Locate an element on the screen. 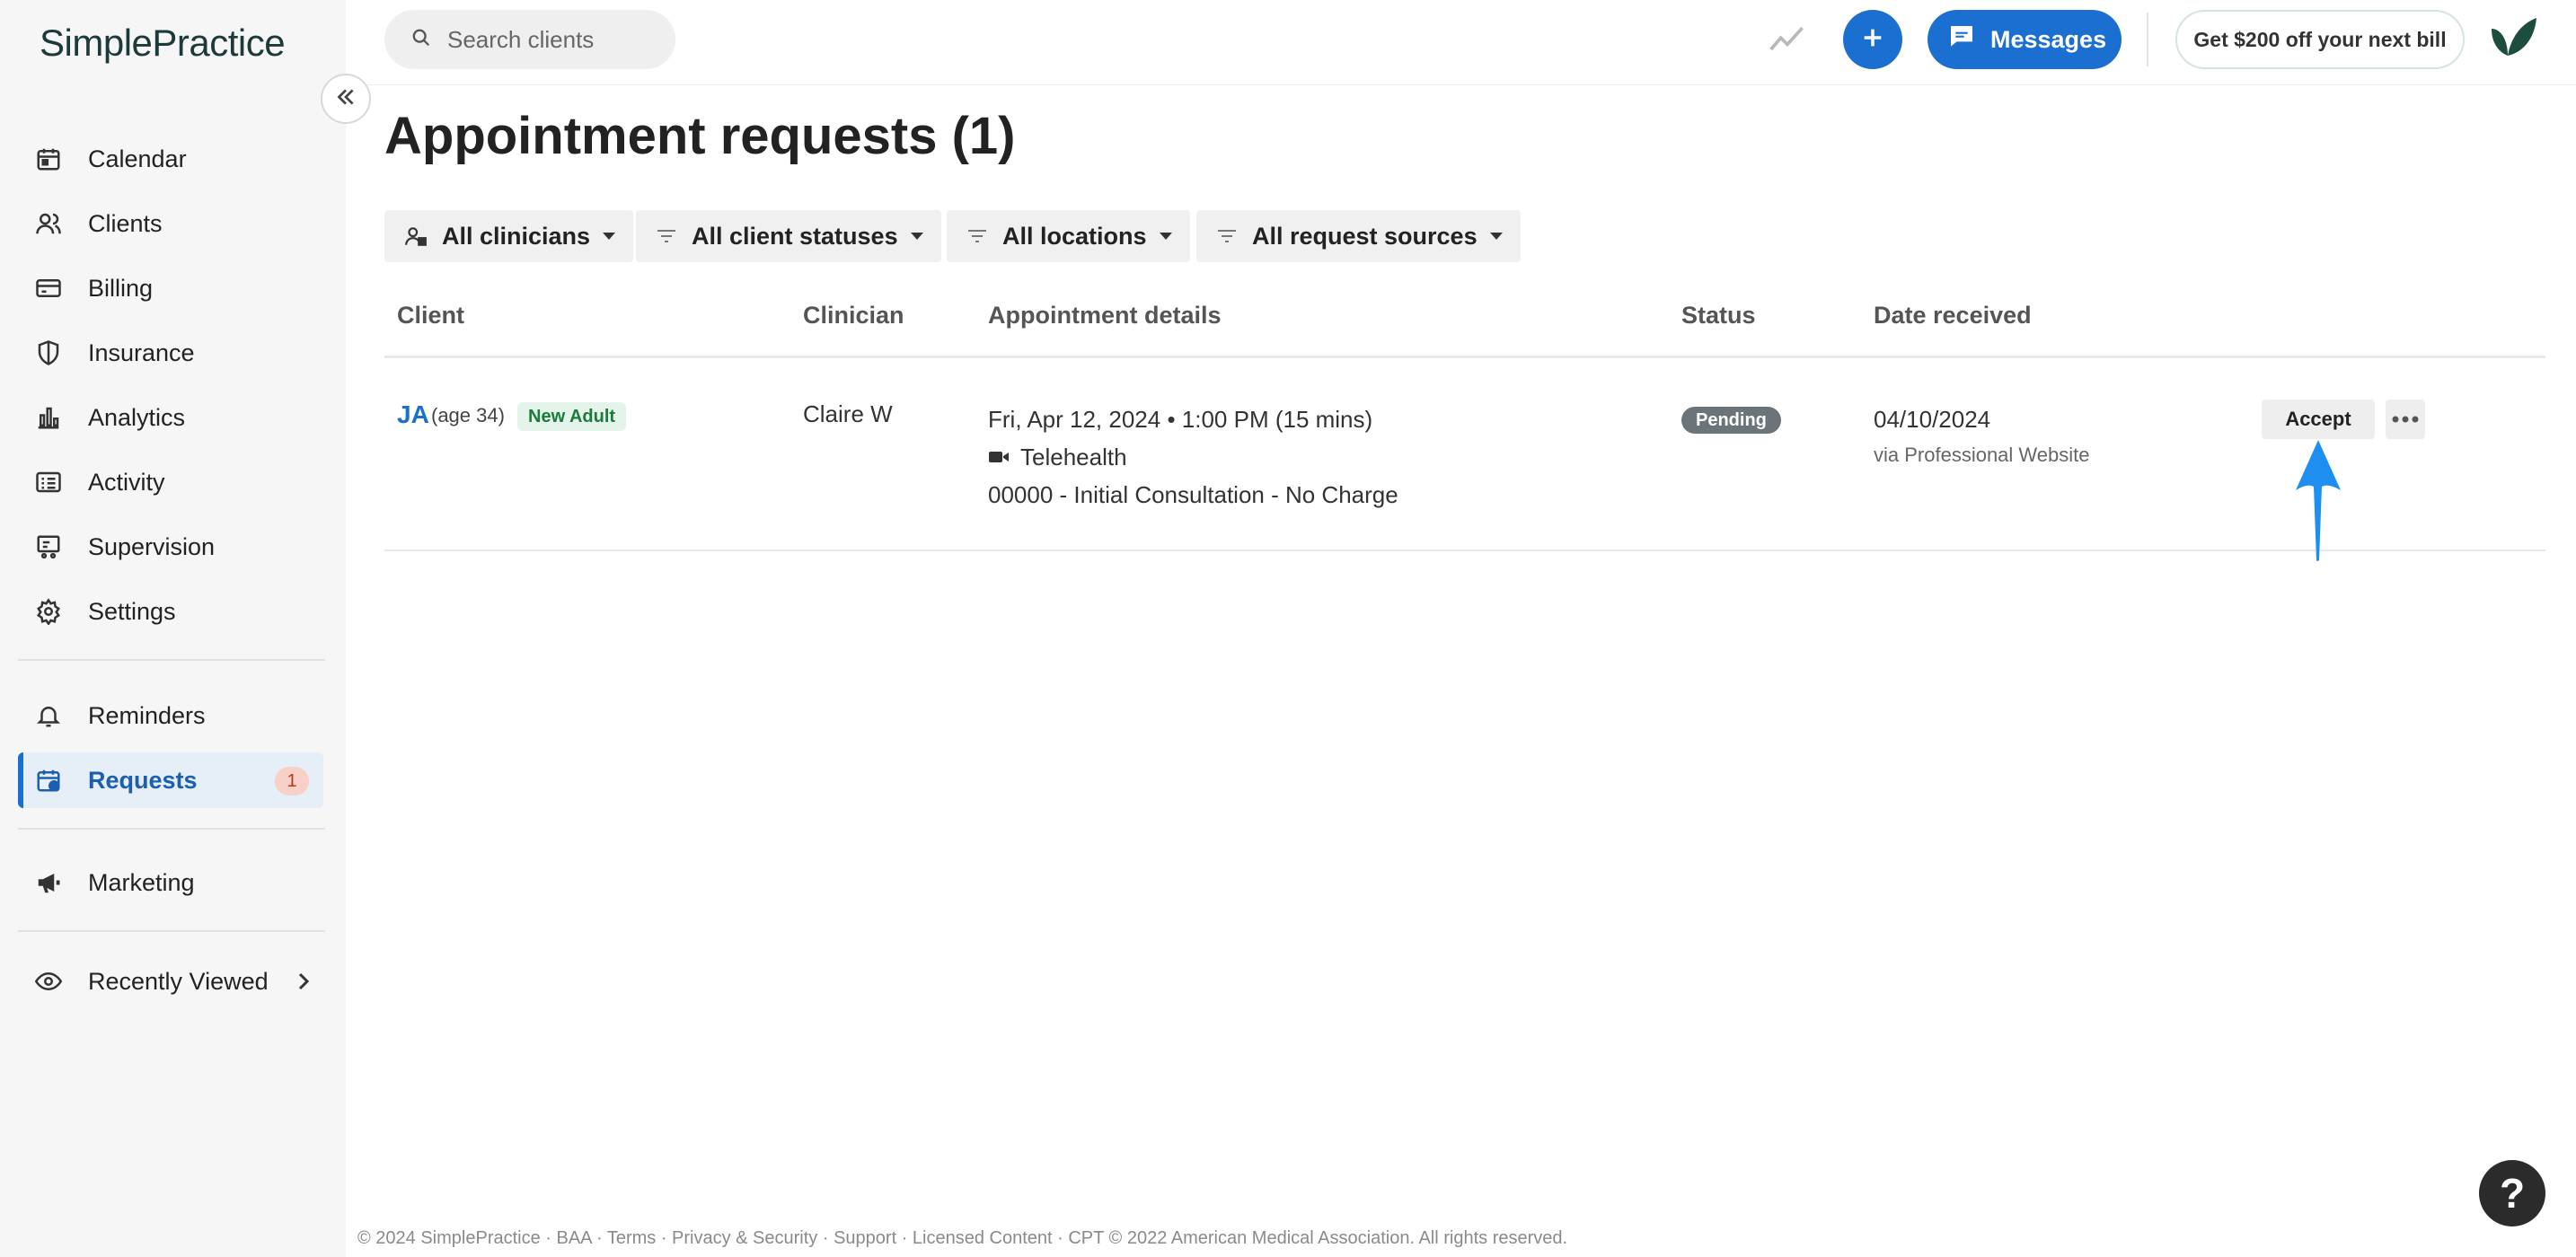 Image resolution: width=2576 pixels, height=1257 pixels. sidebar-item-clients: Clients is located at coordinates (170, 223).